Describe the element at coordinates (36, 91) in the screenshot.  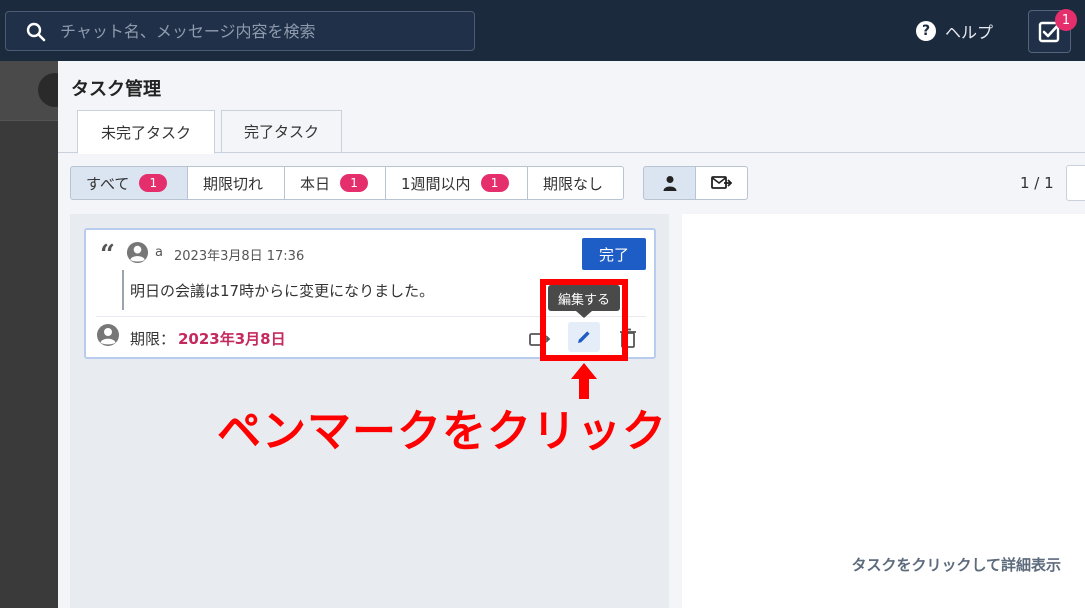
I see `chat-list-row` at that location.